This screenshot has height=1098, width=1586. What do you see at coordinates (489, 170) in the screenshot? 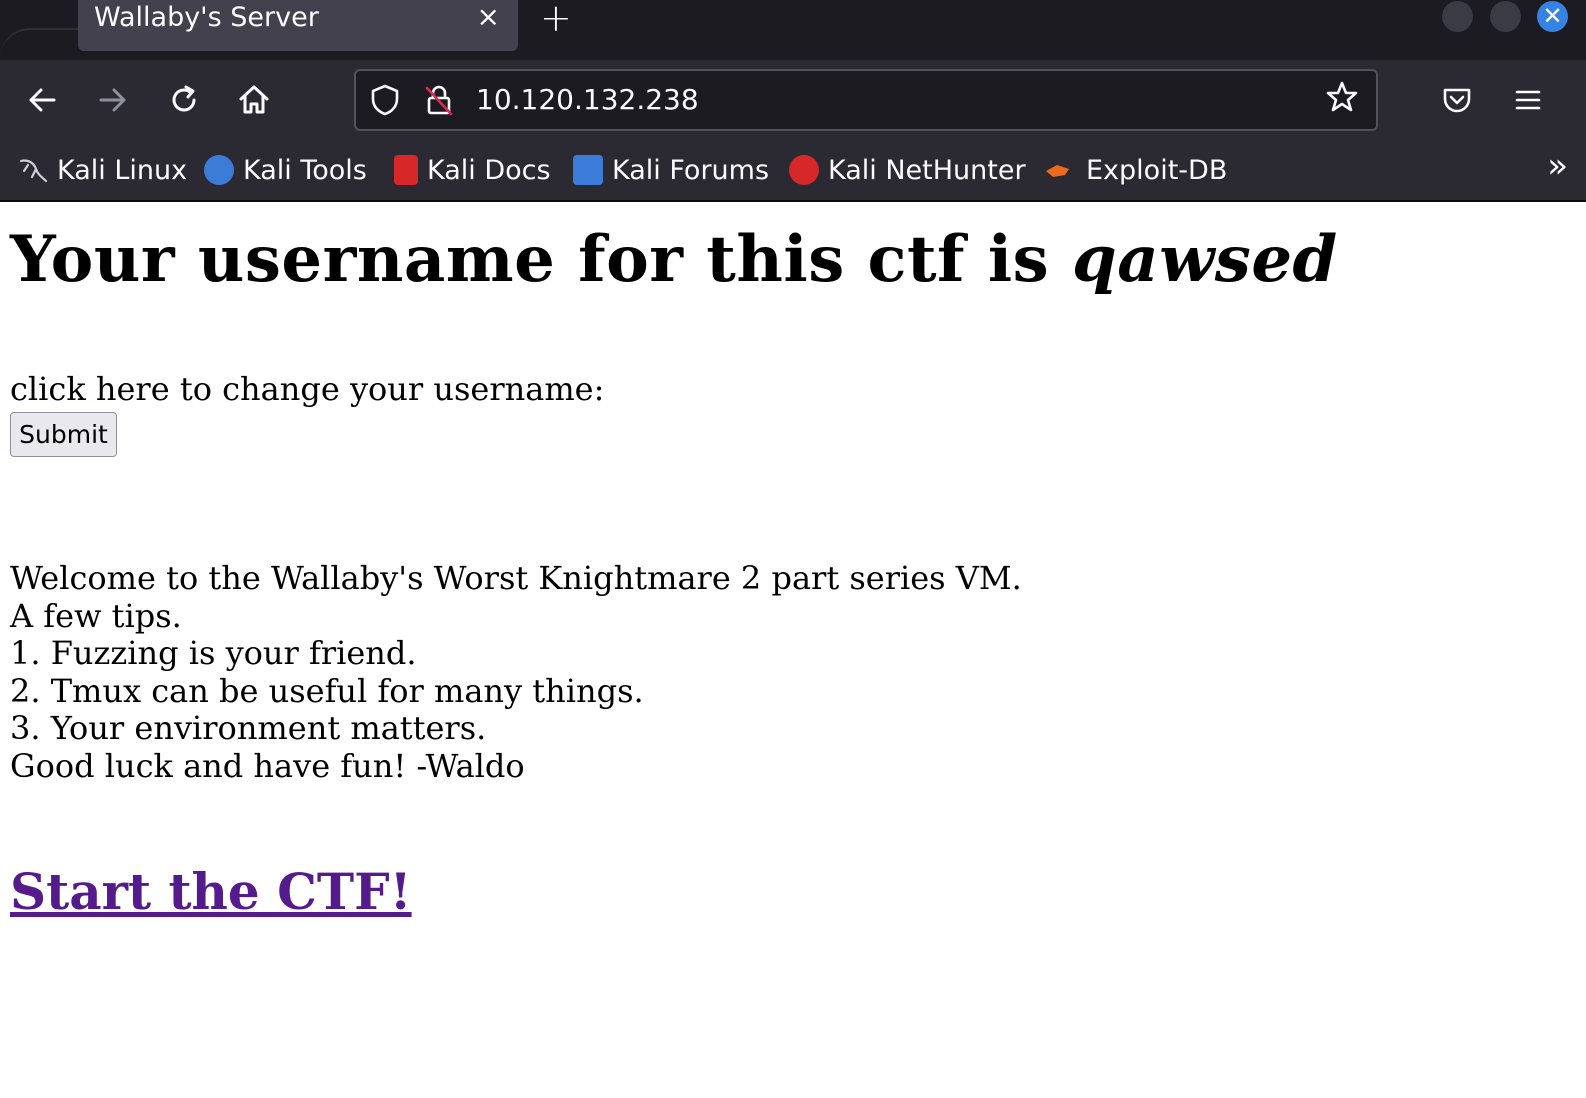
I see `bookmark-label: Kali Docs` at bounding box center [489, 170].